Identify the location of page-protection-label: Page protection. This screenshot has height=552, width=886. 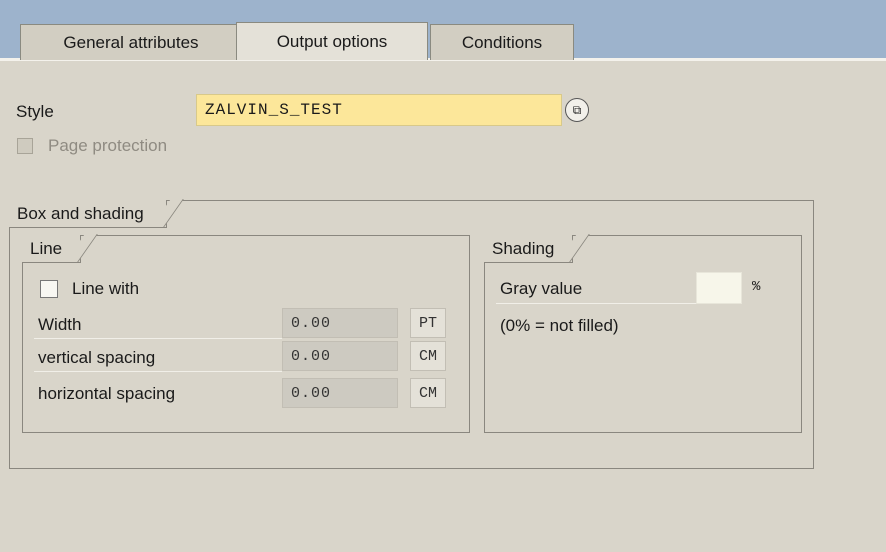
(108, 145).